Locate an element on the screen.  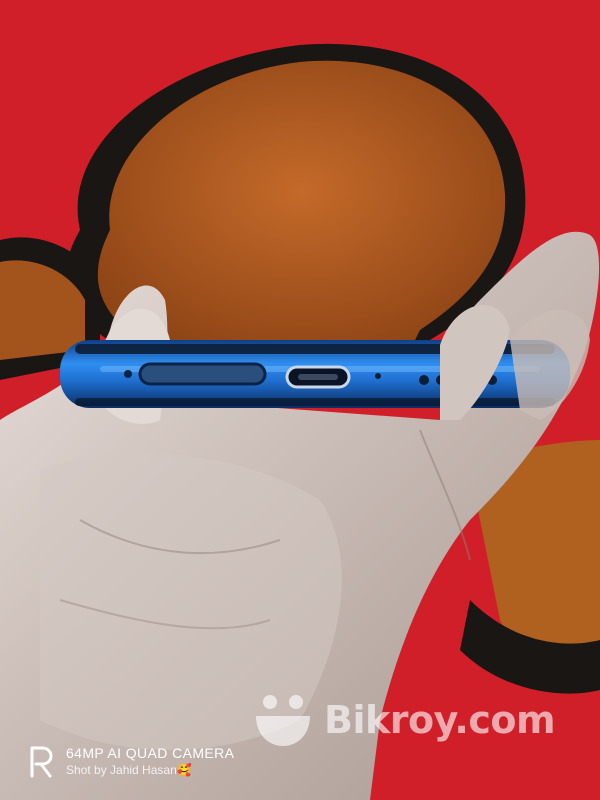
realme-r-logo is located at coordinates (41, 762).